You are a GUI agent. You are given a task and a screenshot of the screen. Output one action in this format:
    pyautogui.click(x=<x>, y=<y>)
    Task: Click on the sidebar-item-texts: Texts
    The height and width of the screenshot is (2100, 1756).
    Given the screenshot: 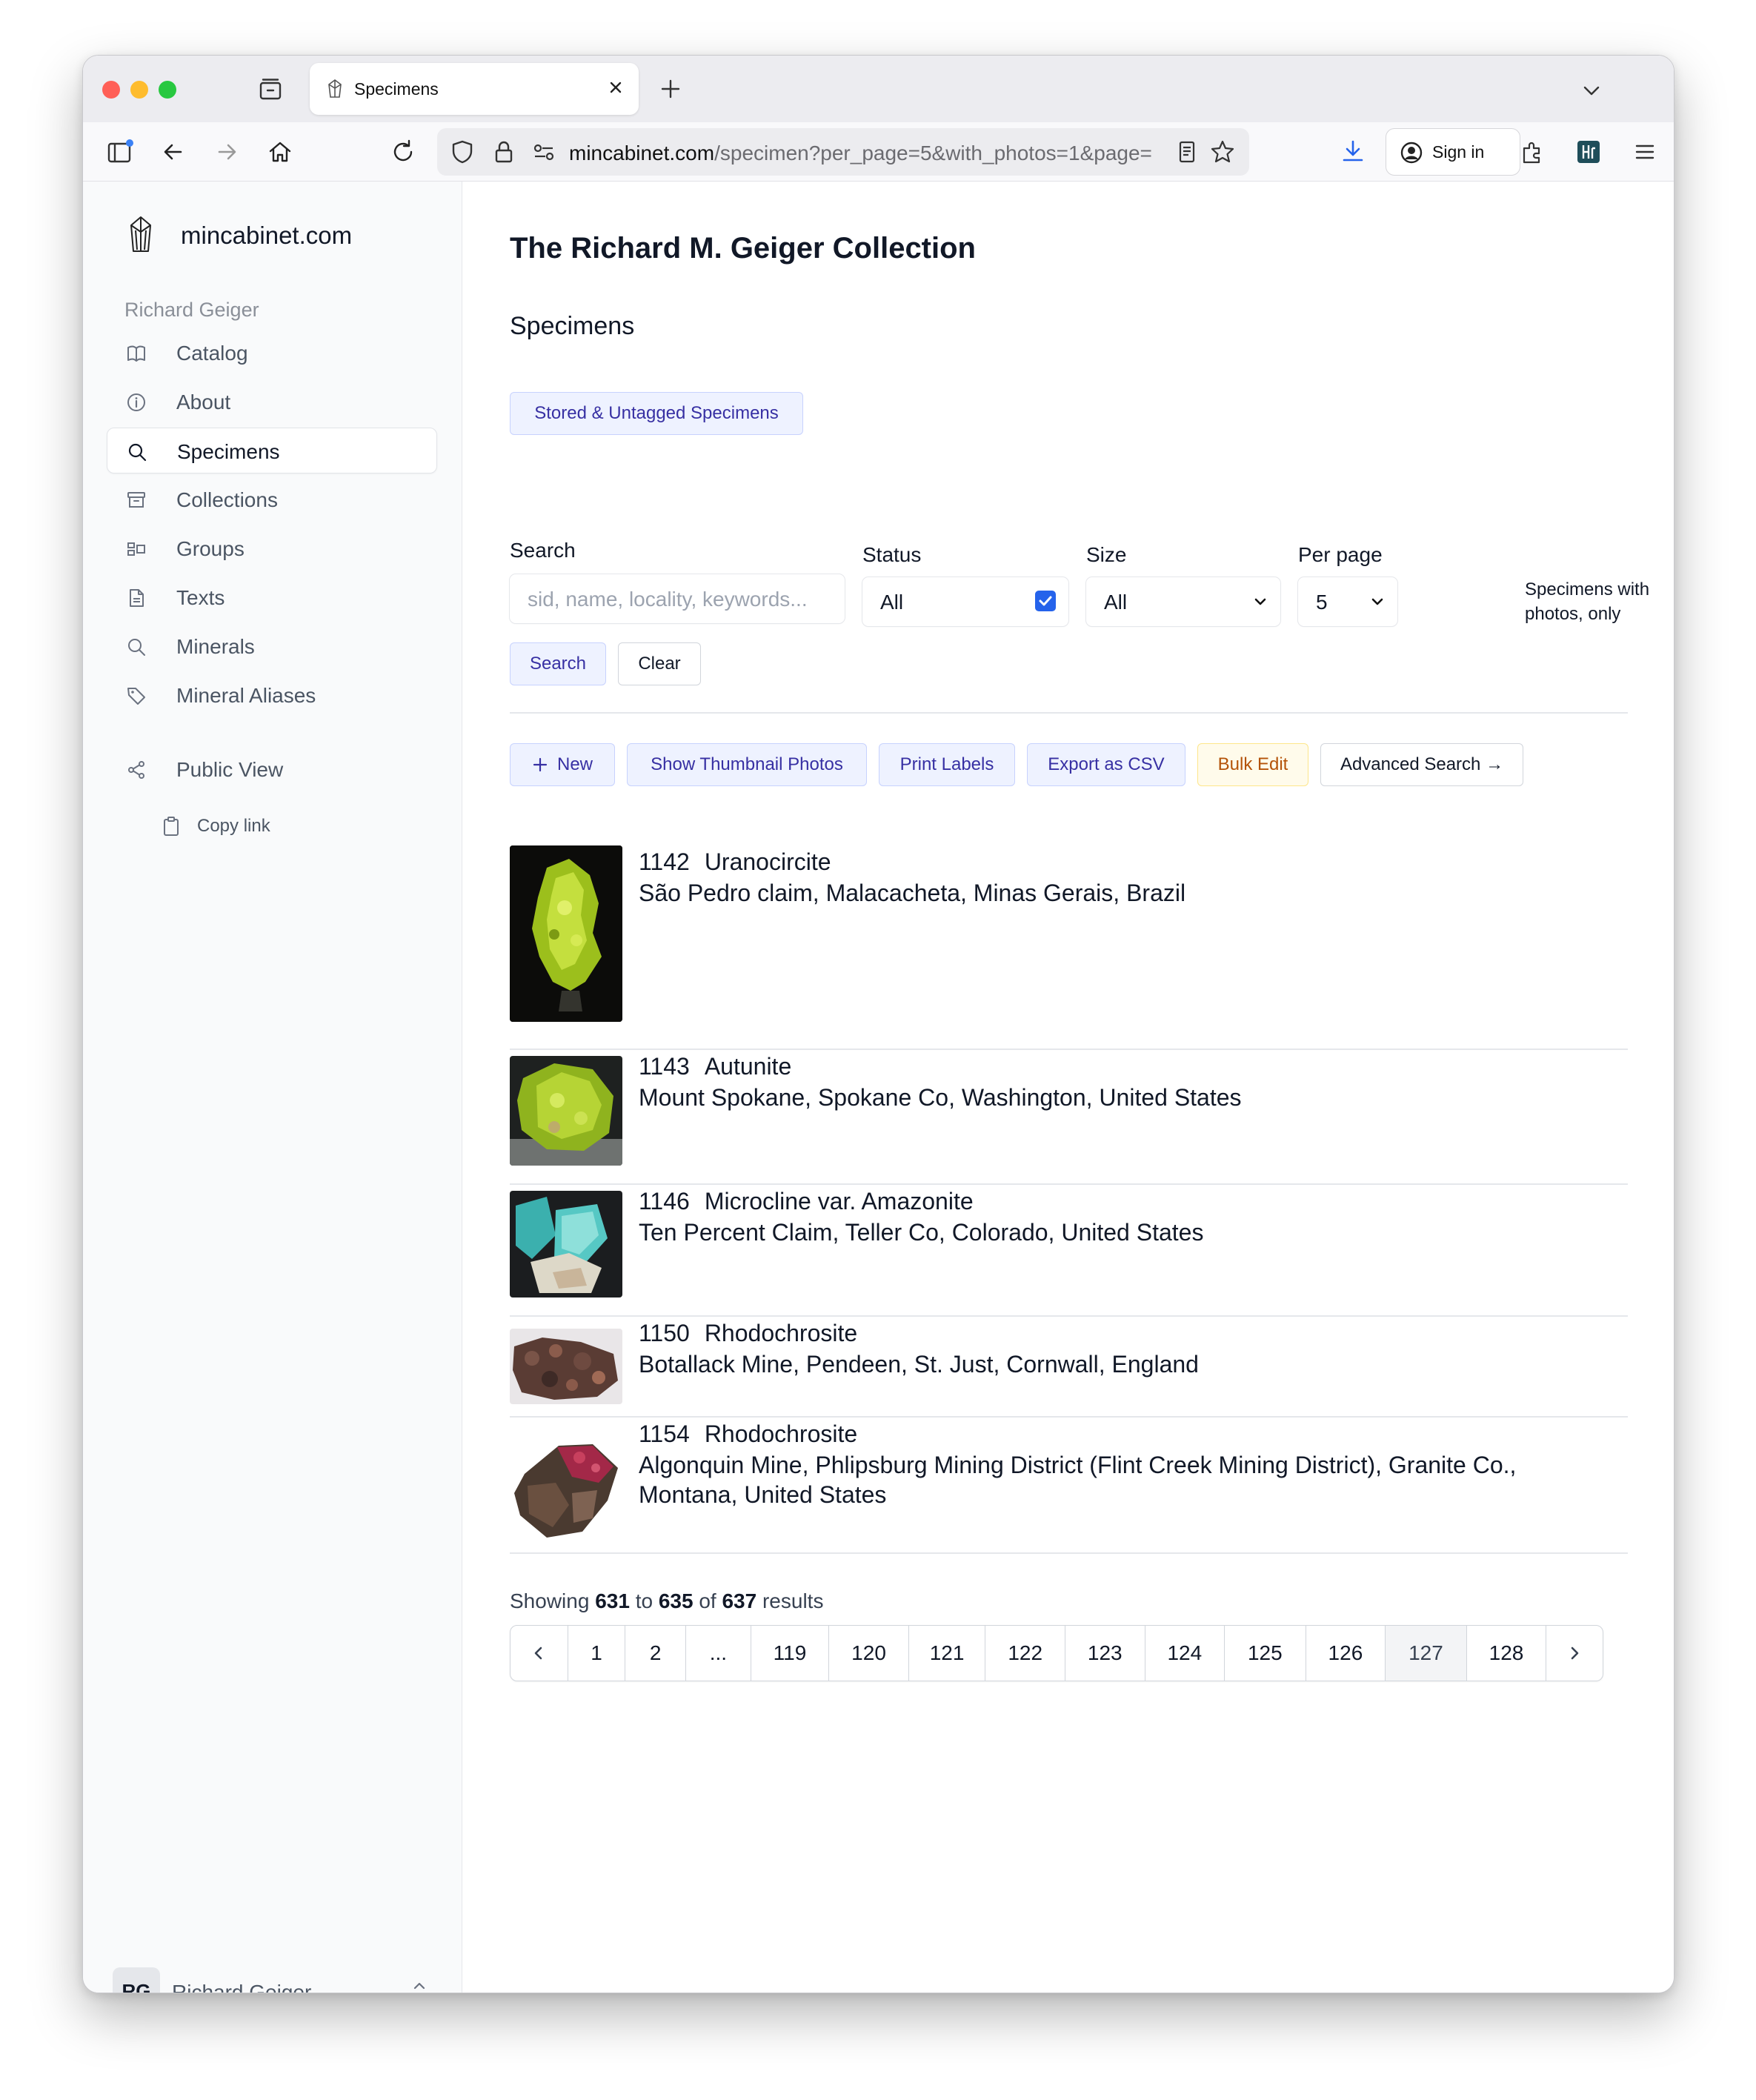 What is the action you would take?
    pyautogui.click(x=272, y=597)
    